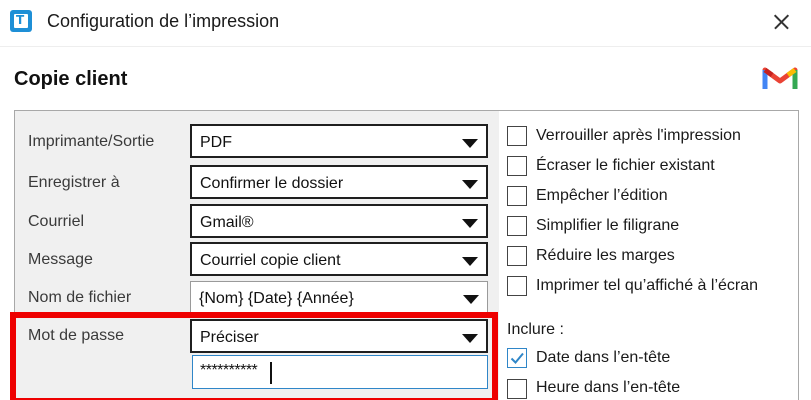 This screenshot has width=811, height=400. What do you see at coordinates (780, 78) in the screenshot?
I see `gmail-icon` at bounding box center [780, 78].